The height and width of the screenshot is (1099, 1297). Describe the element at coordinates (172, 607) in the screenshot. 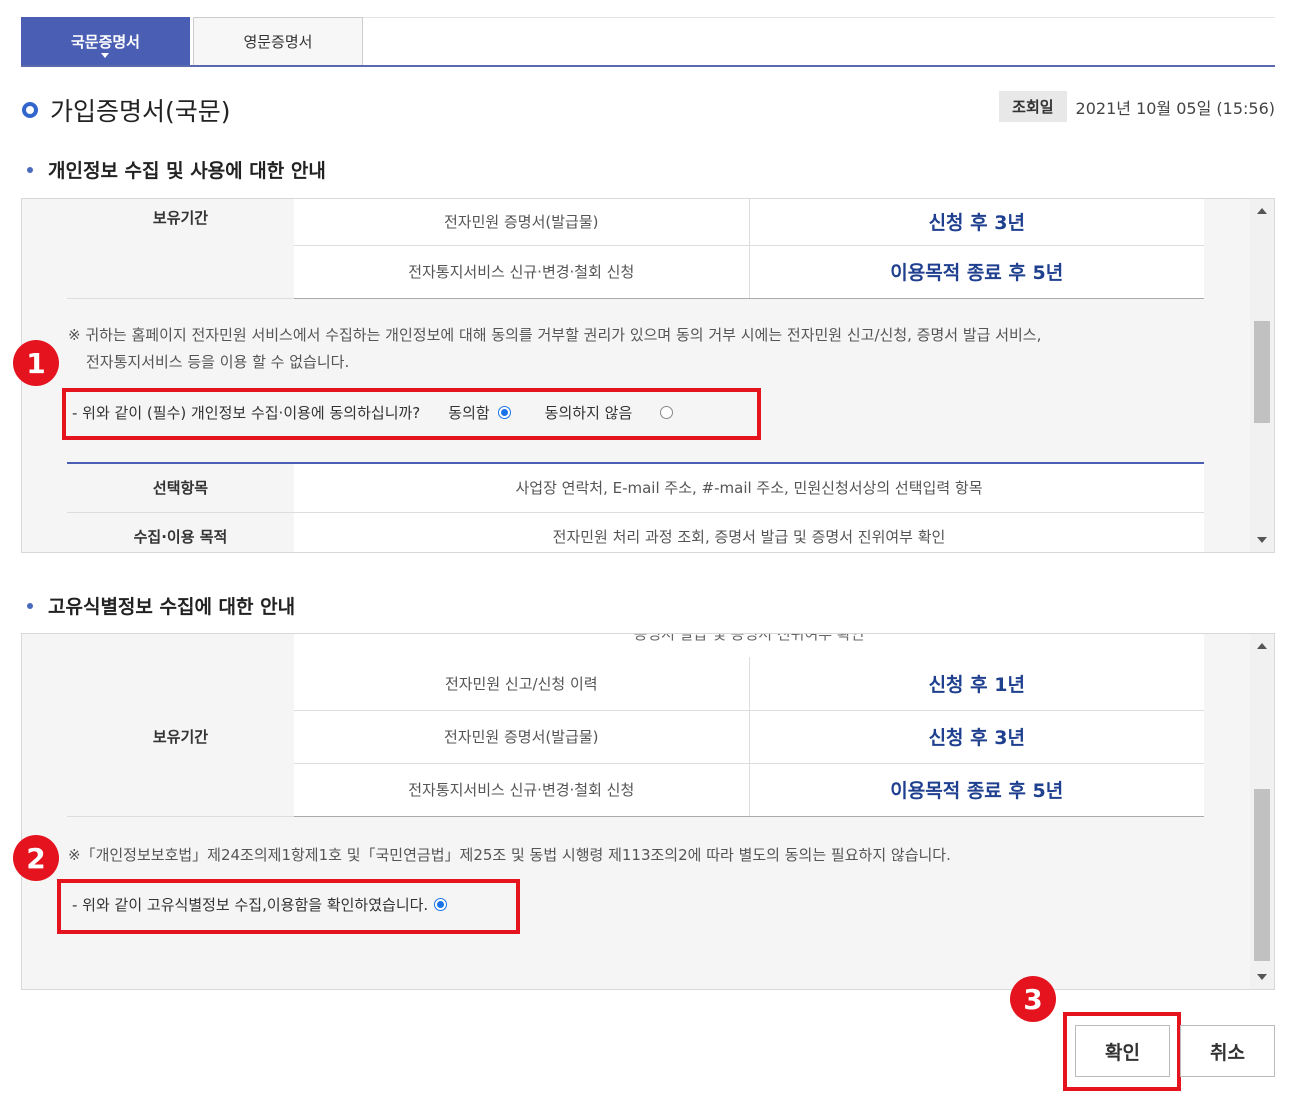

I see `section-heading-text: 고유식별정보 수집에 대한 안내` at that location.